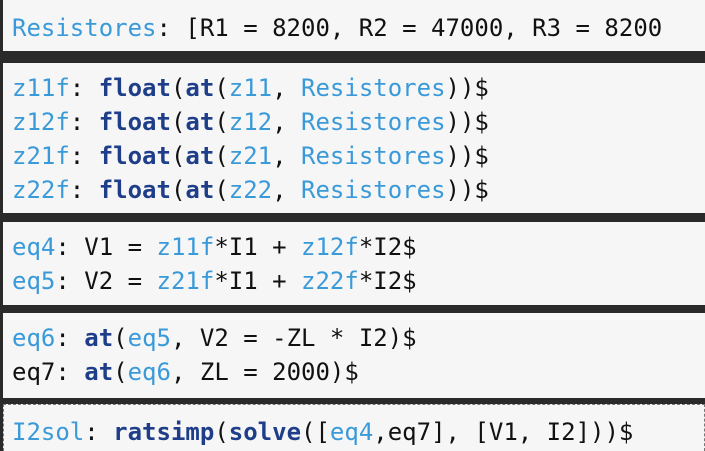  I want to click on code-line: eq6: at(eq5, V2 = -ZL * I2)$, so click(358, 338).